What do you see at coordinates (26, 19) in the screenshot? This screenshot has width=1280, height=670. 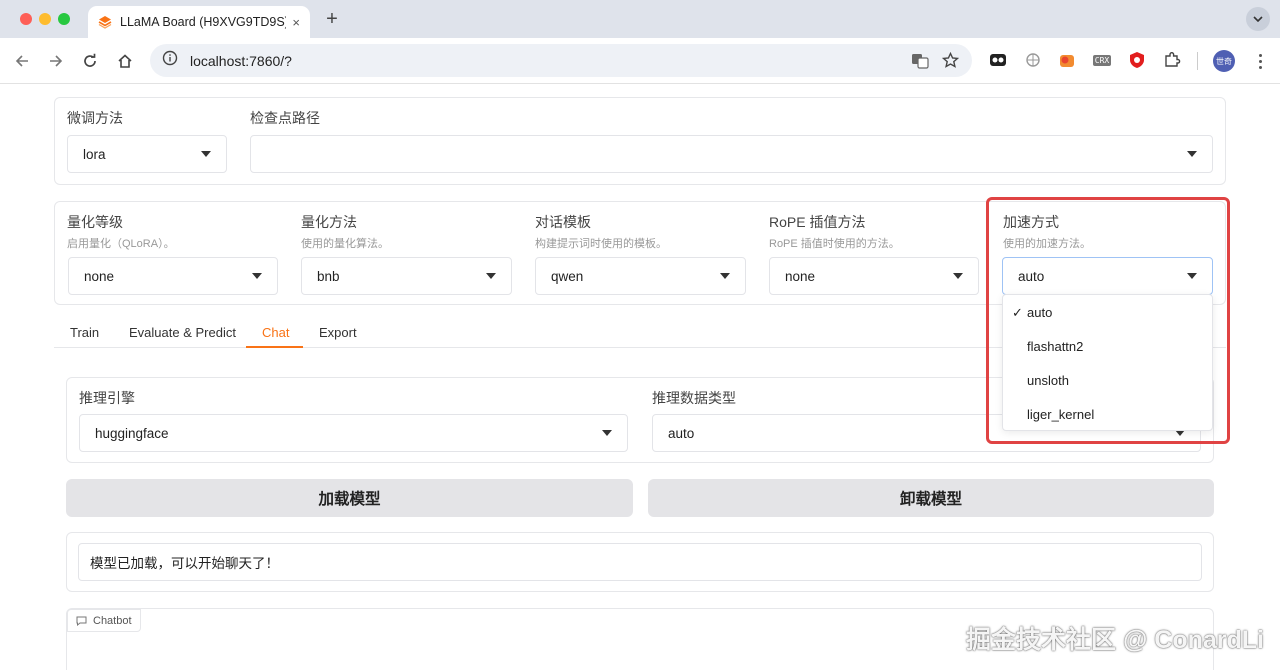 I see `window-close-button` at bounding box center [26, 19].